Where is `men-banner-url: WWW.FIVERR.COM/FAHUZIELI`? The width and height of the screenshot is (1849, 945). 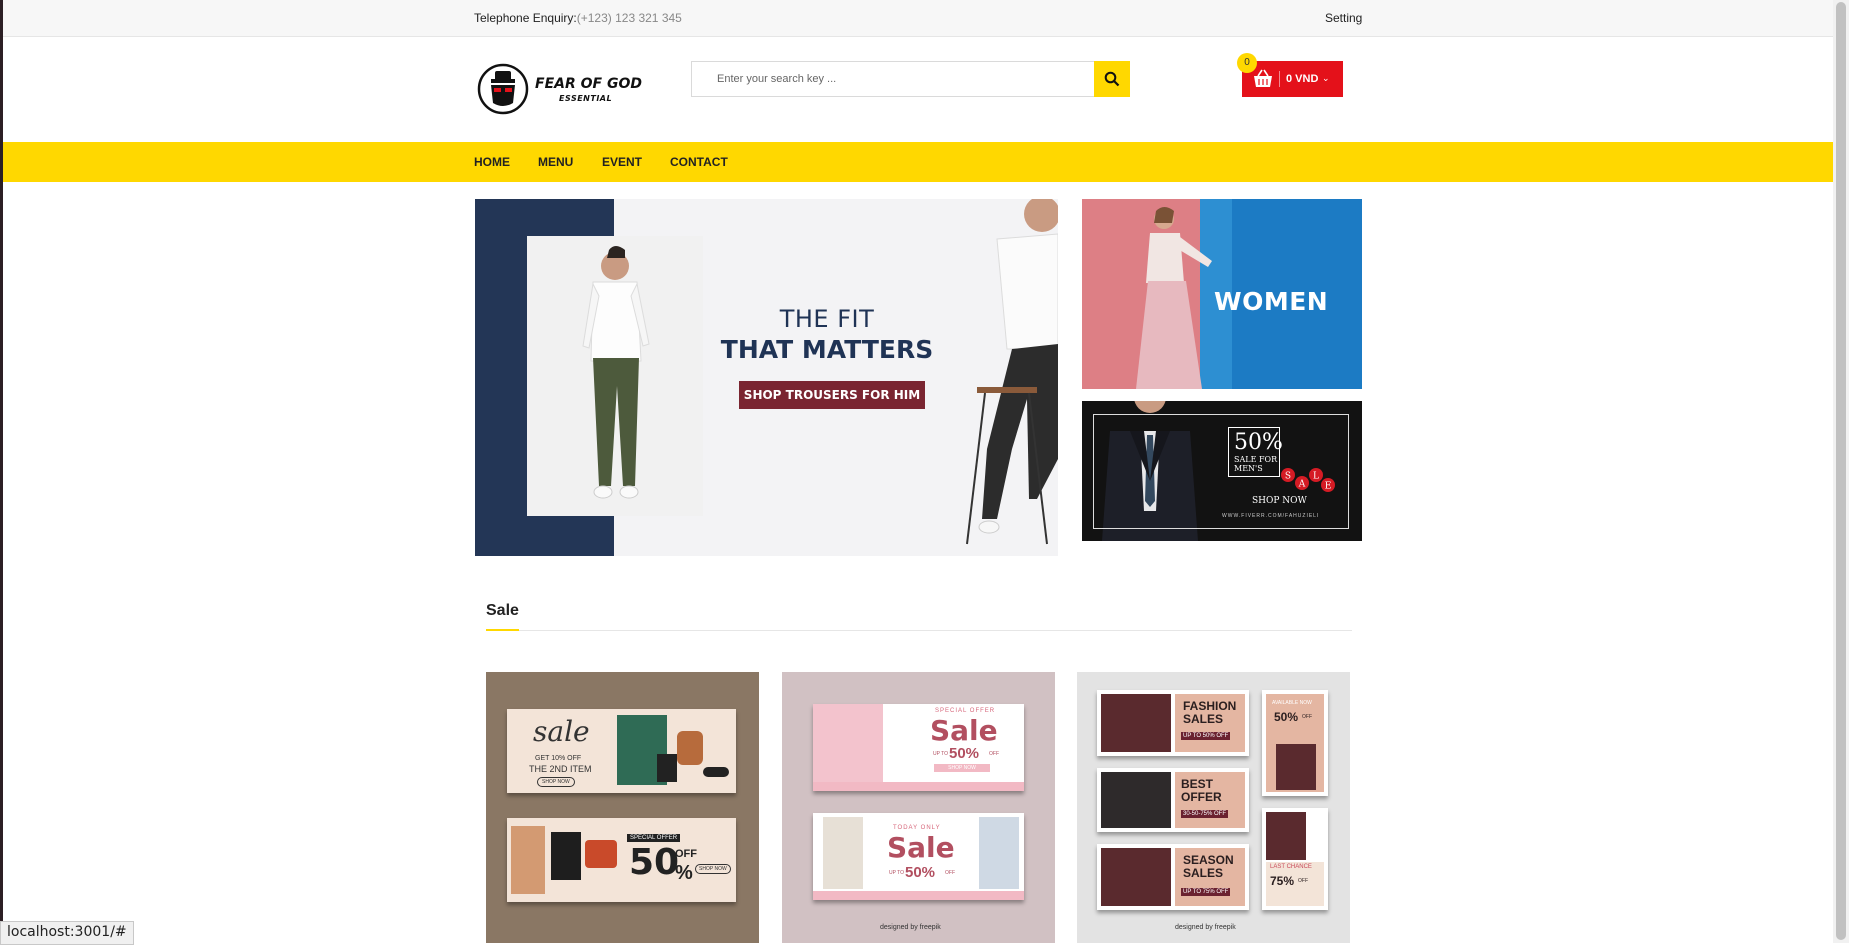 men-banner-url: WWW.FIVERR.COM/FAHUZIELI is located at coordinates (1271, 516).